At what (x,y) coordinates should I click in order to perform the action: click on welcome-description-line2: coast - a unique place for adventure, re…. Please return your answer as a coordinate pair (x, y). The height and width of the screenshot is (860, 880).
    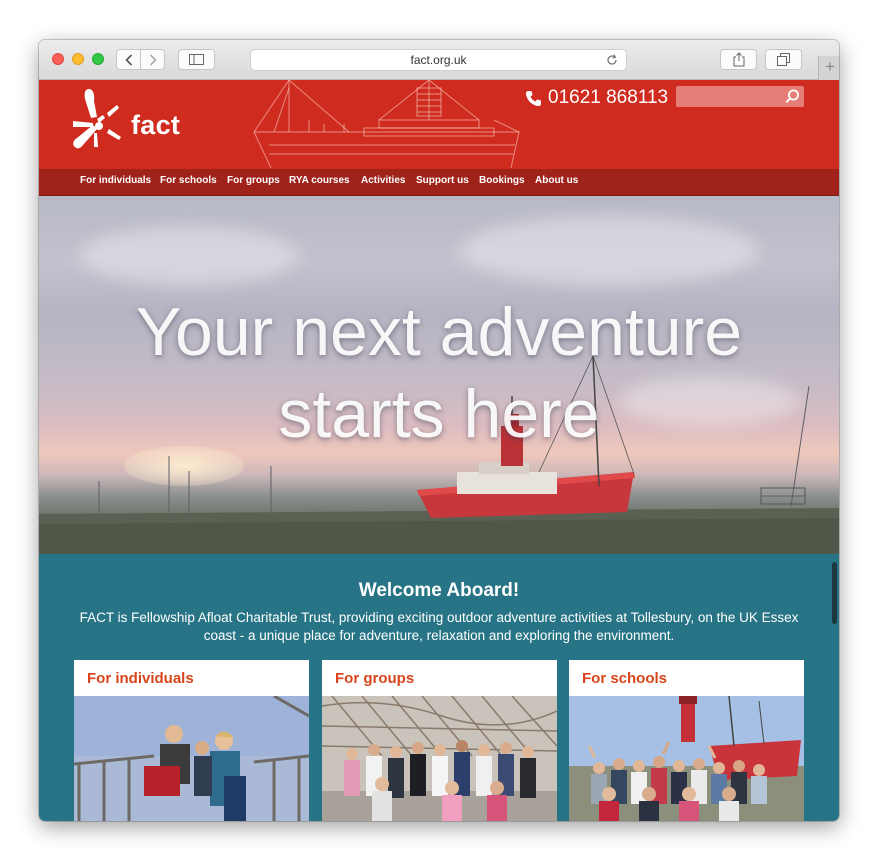
    Looking at the image, I should click on (439, 635).